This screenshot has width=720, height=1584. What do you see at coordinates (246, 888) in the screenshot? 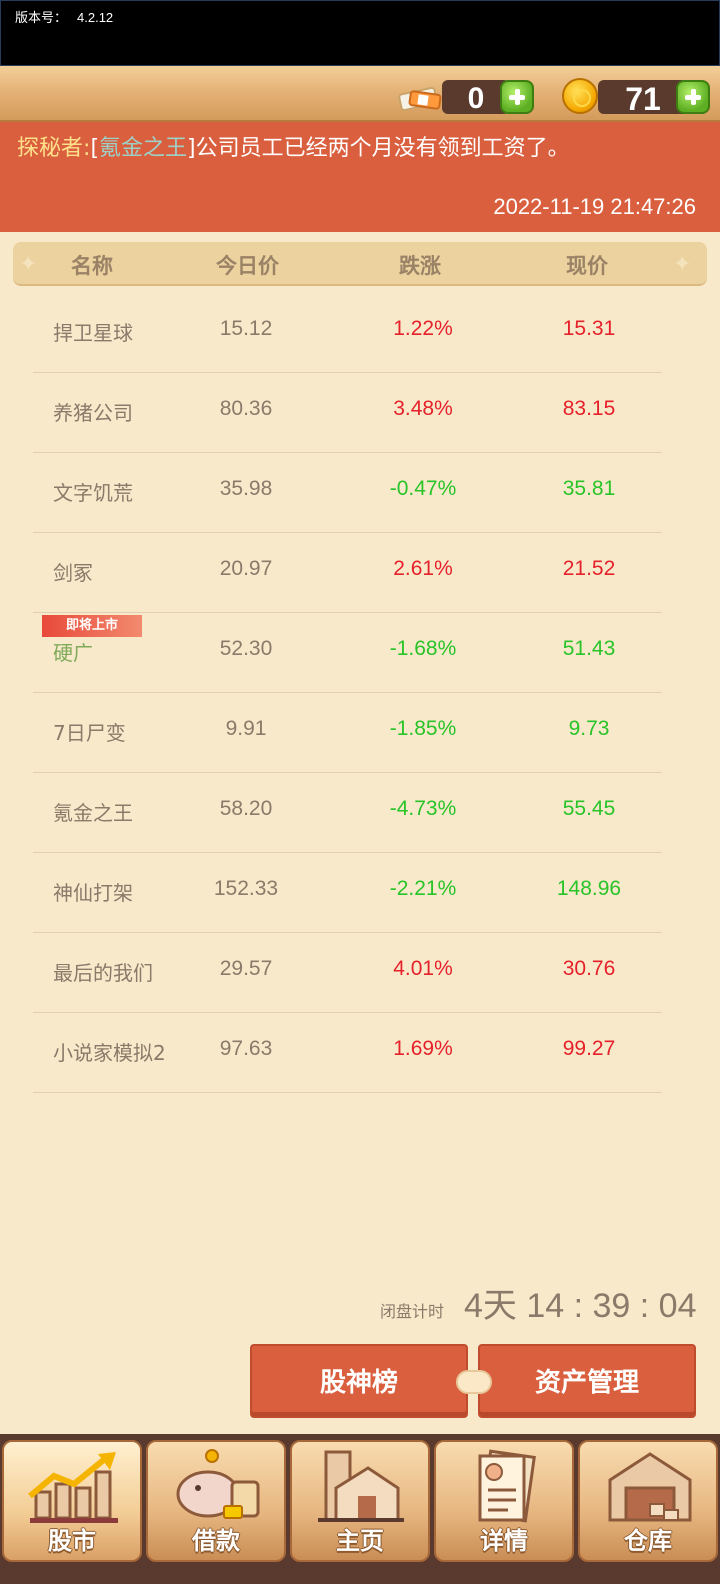
I see `today-price: 152.33` at bounding box center [246, 888].